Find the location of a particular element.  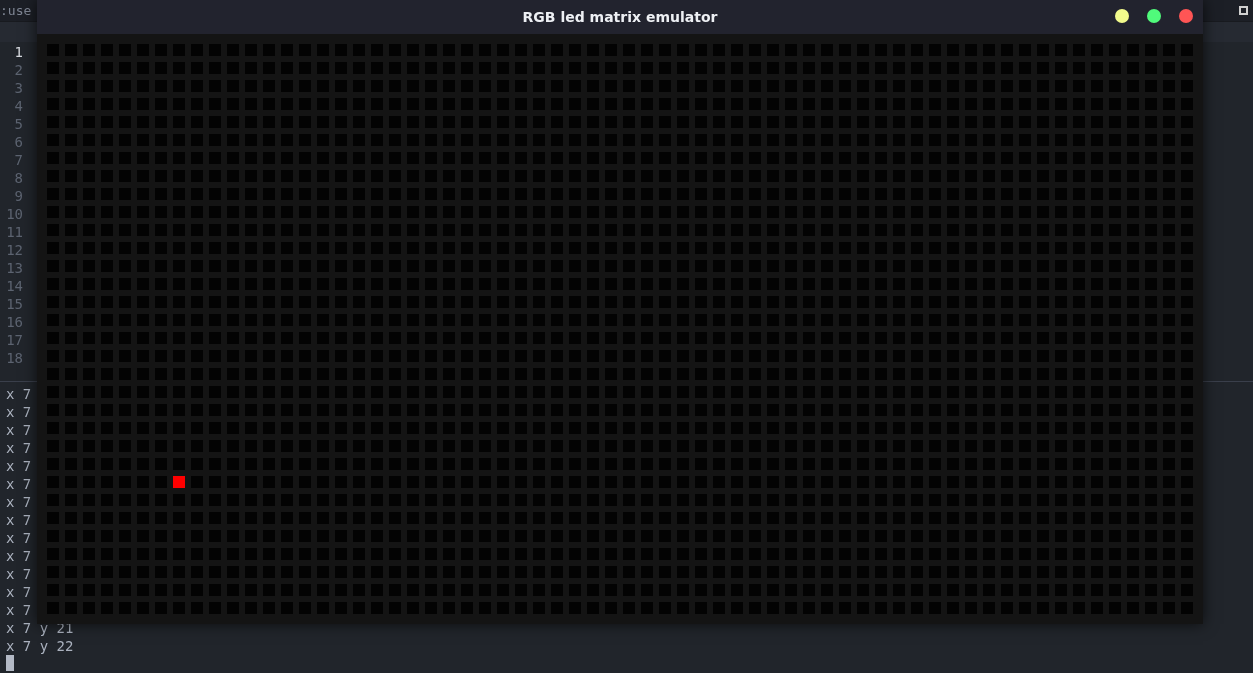

line-number: 5 is located at coordinates (18, 124).